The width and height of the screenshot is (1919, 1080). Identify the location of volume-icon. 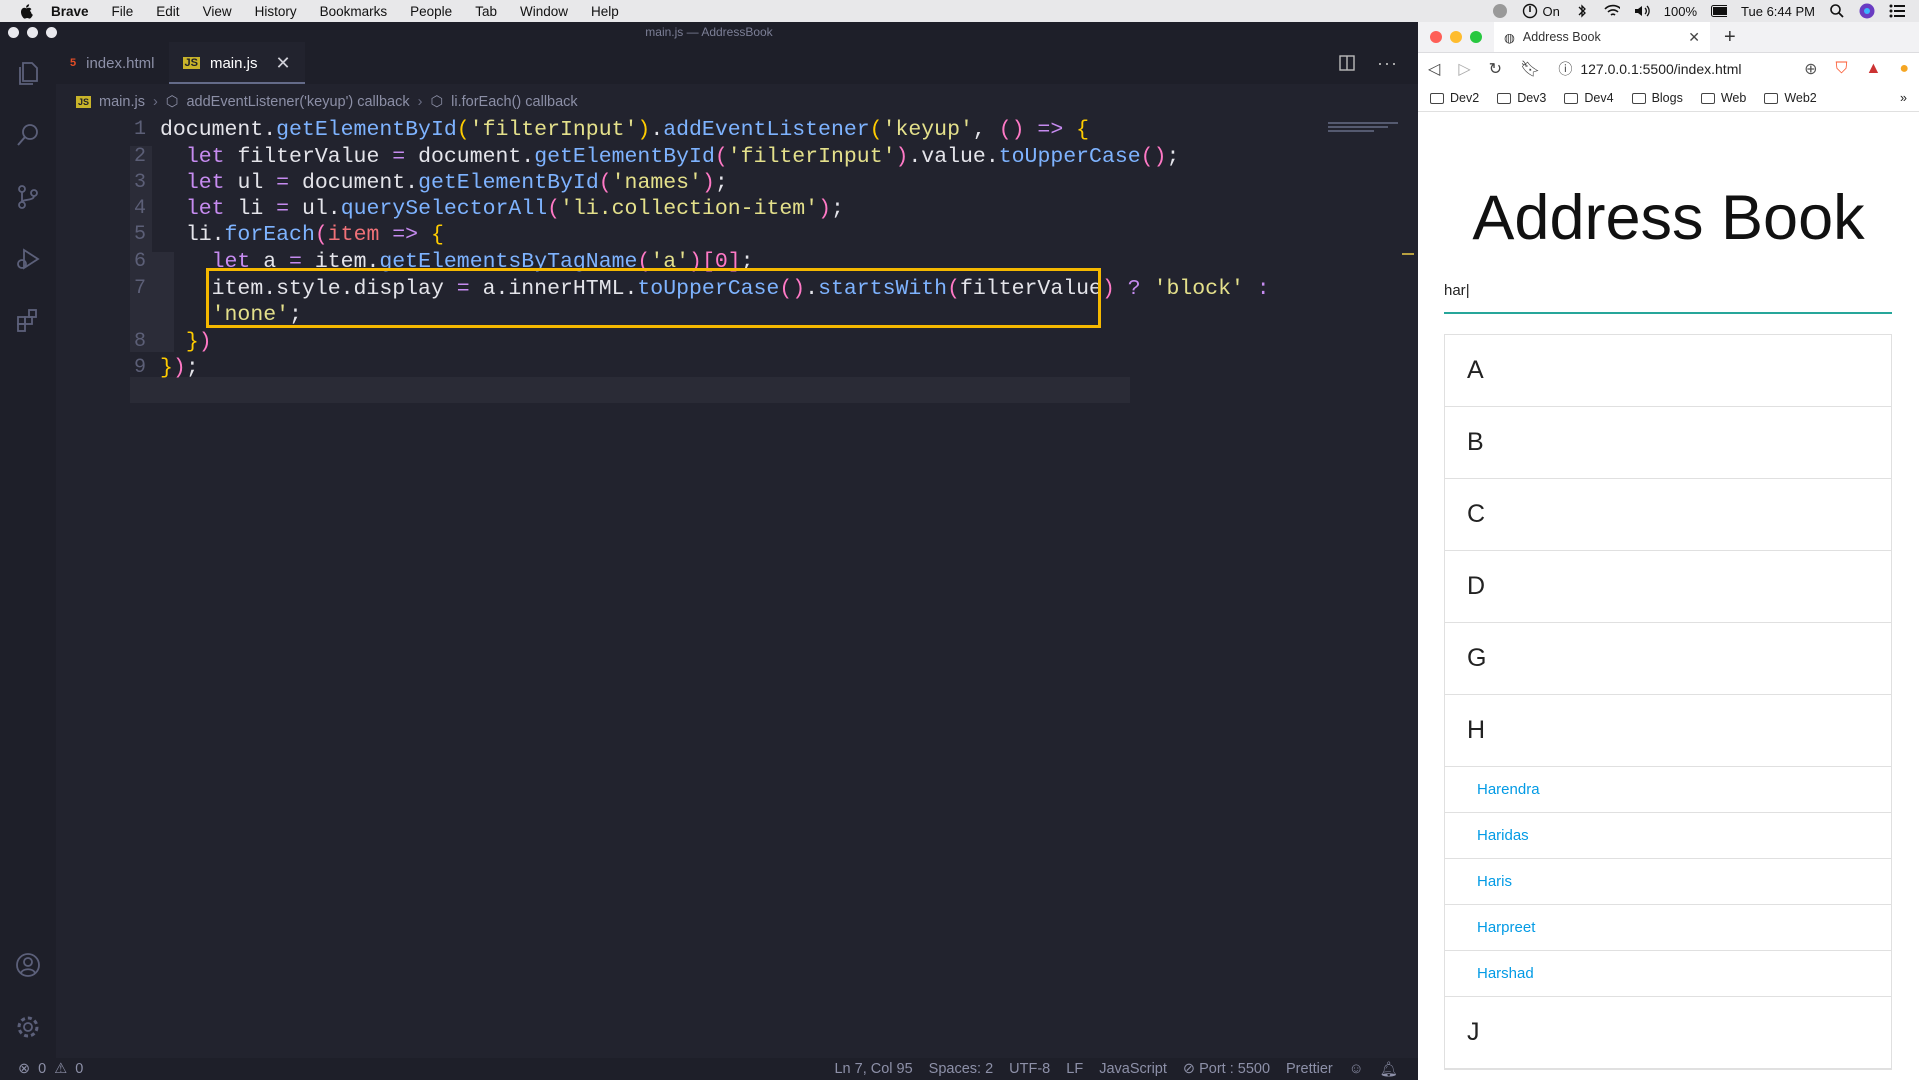
(1642, 11).